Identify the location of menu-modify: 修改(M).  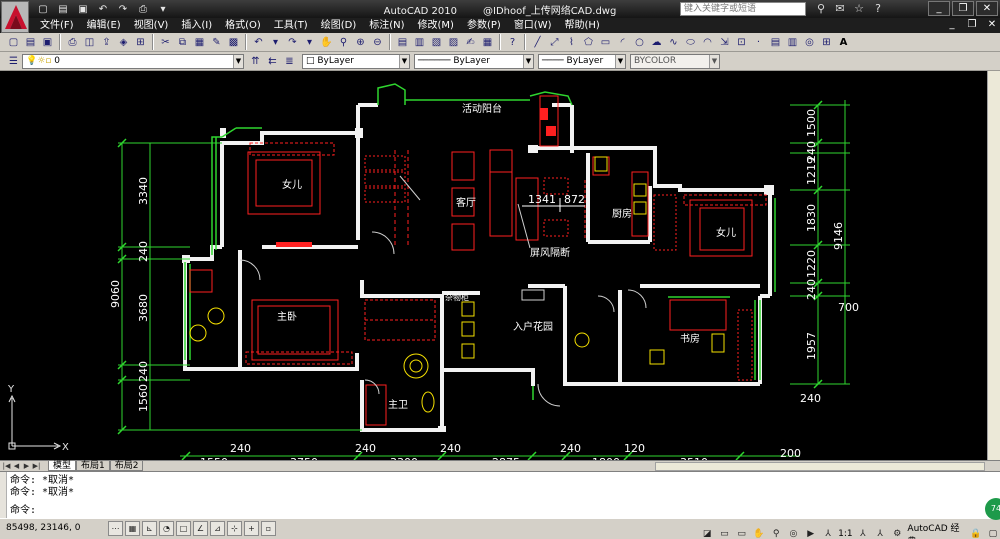
(442, 25).